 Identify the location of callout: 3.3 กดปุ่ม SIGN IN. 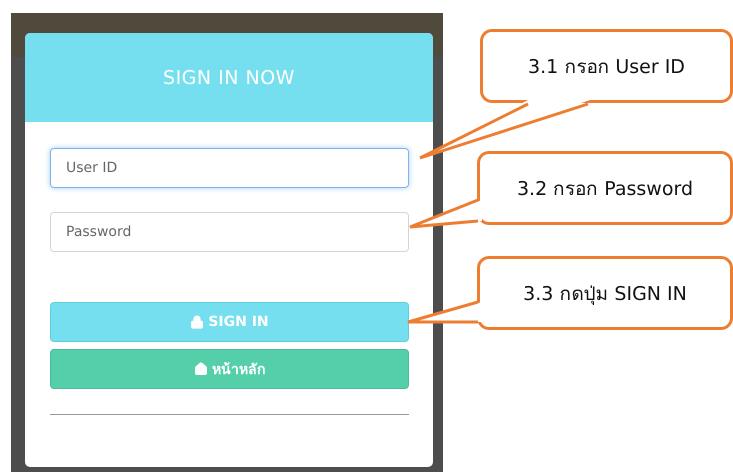
(605, 293).